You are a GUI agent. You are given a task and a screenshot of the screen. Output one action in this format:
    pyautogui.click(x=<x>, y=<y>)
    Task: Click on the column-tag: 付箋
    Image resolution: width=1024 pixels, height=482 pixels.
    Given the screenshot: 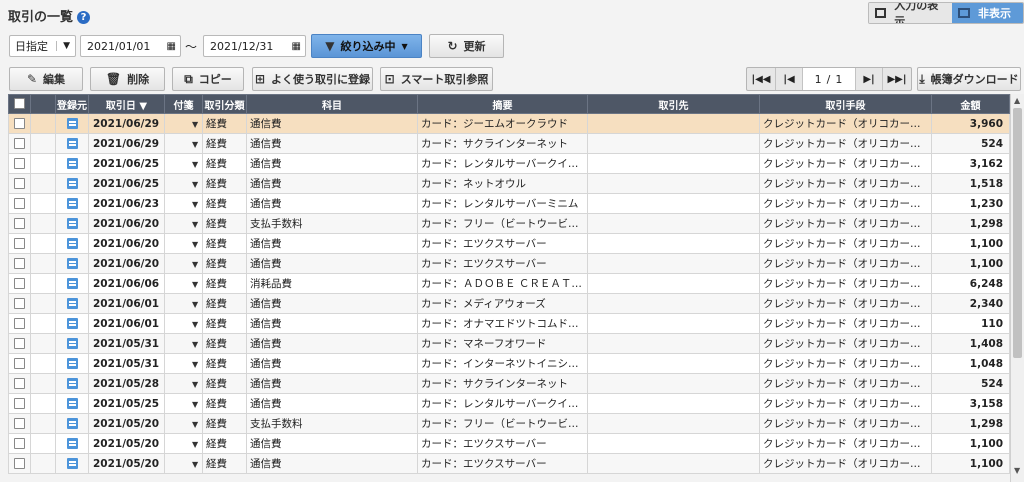 What is the action you would take?
    pyautogui.click(x=183, y=104)
    